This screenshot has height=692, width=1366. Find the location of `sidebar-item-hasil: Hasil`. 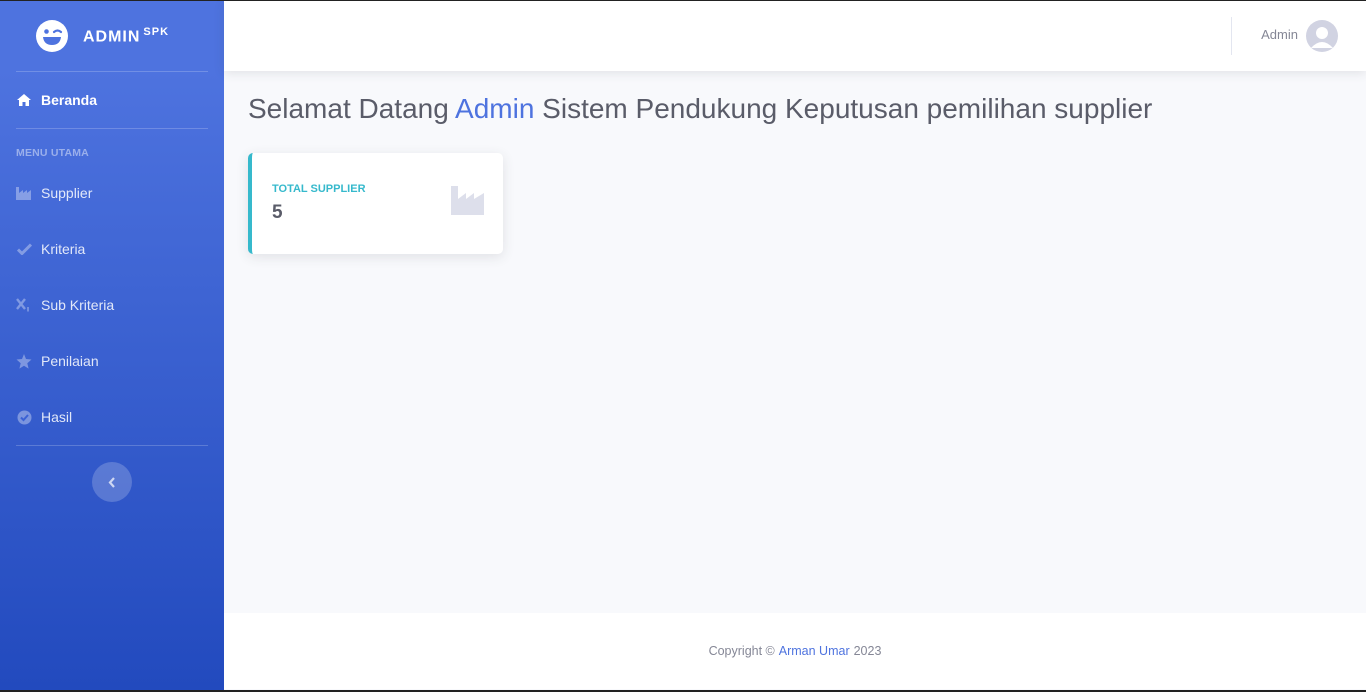

sidebar-item-hasil: Hasil is located at coordinates (112, 417).